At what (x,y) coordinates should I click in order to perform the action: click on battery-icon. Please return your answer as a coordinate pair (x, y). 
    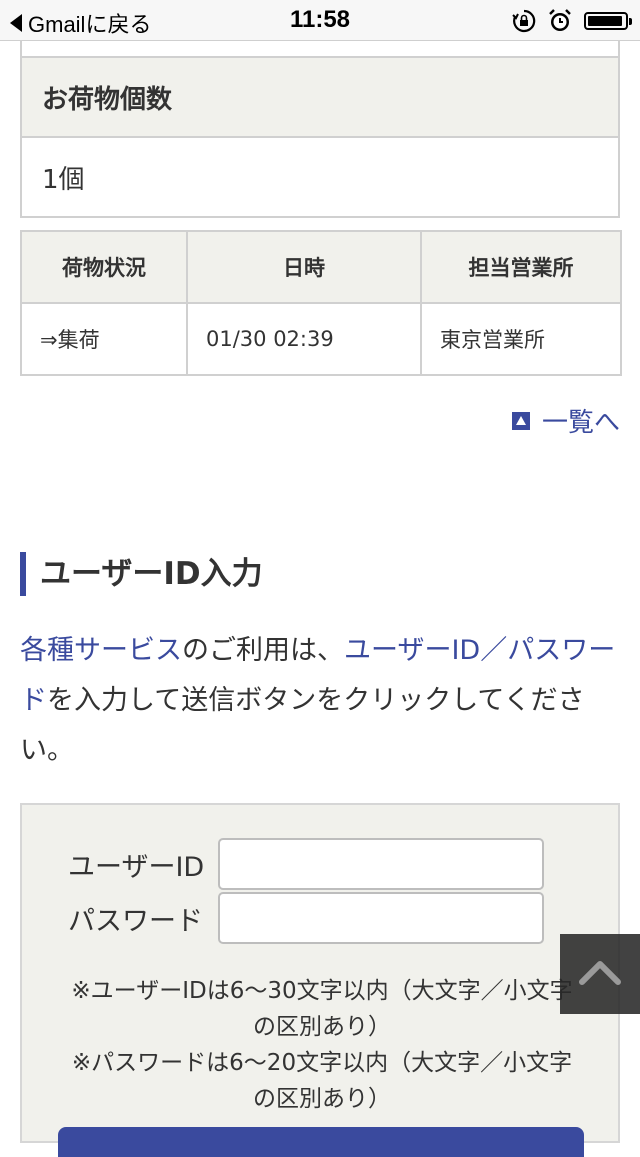
    Looking at the image, I should click on (608, 21).